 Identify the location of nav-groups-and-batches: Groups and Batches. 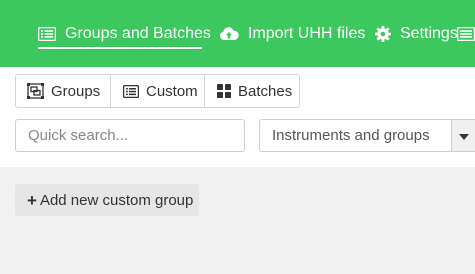
(124, 33).